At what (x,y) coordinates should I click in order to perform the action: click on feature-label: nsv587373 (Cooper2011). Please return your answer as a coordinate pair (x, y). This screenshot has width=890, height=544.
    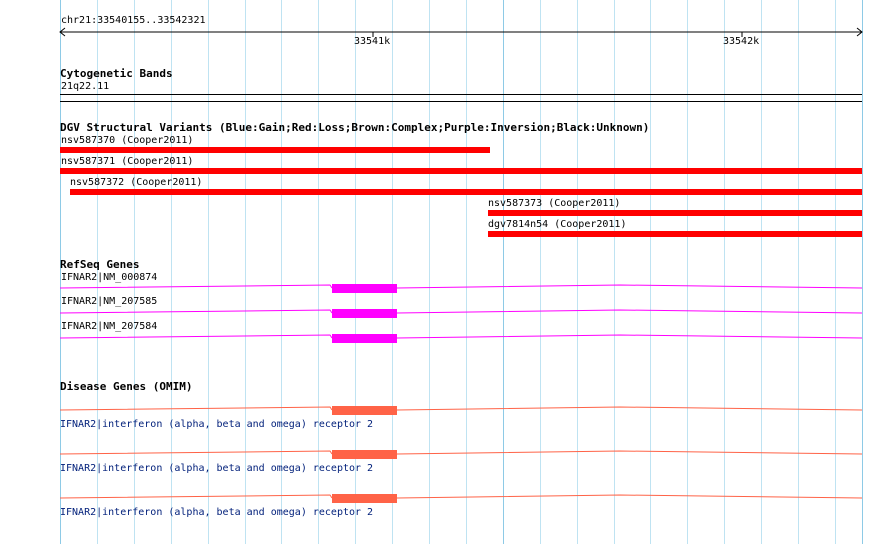
    Looking at the image, I should click on (554, 203).